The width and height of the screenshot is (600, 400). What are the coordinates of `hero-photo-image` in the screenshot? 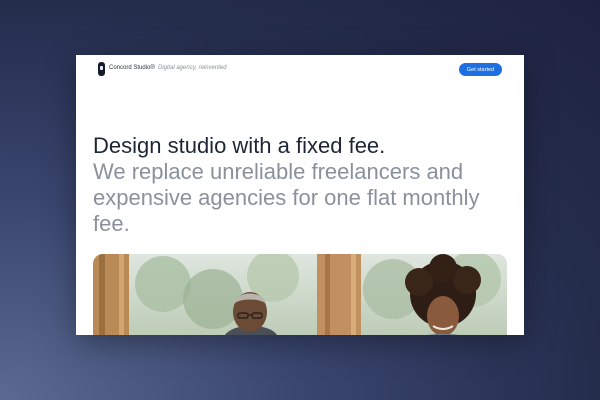 It's located at (300, 294).